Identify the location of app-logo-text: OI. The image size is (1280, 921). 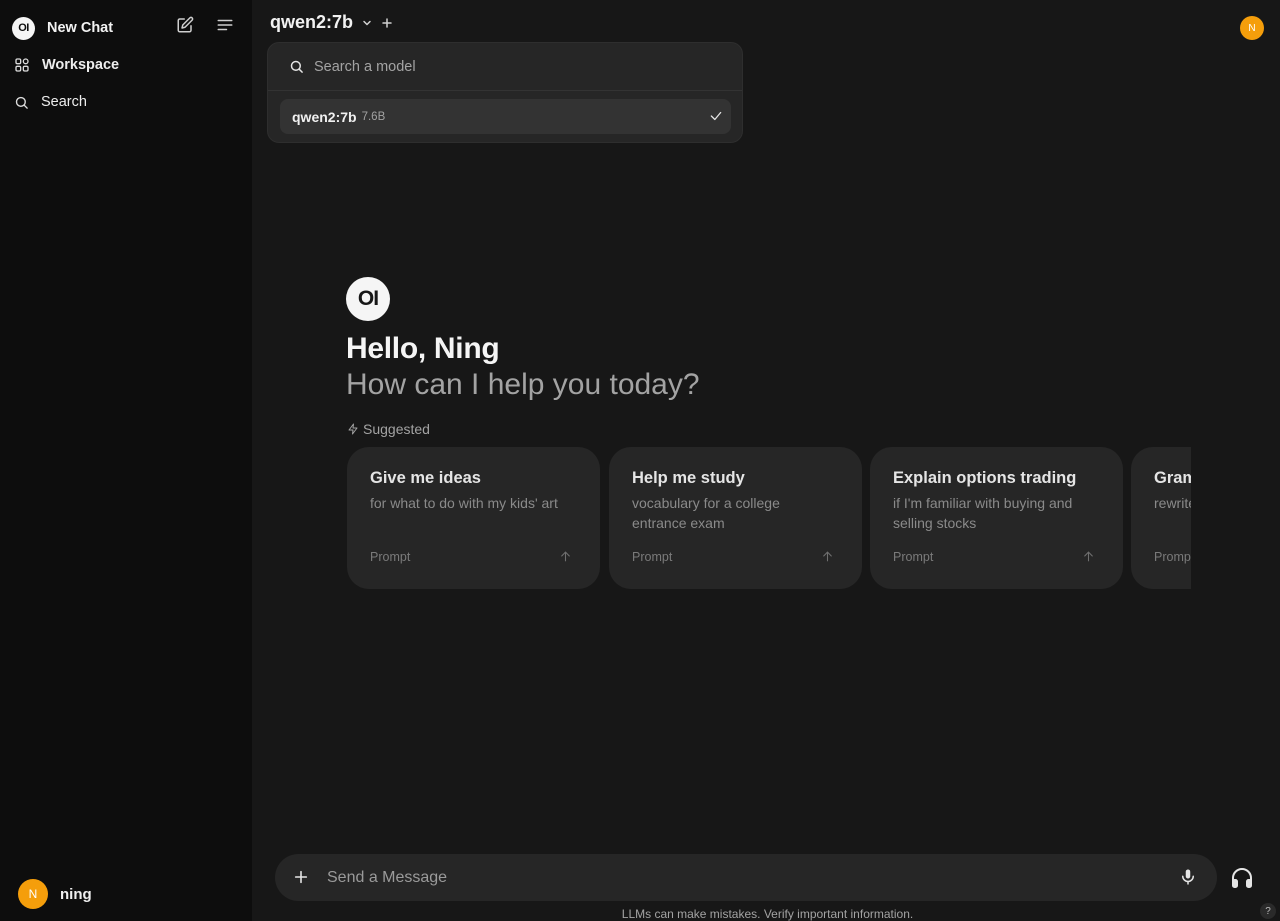
(23, 28).